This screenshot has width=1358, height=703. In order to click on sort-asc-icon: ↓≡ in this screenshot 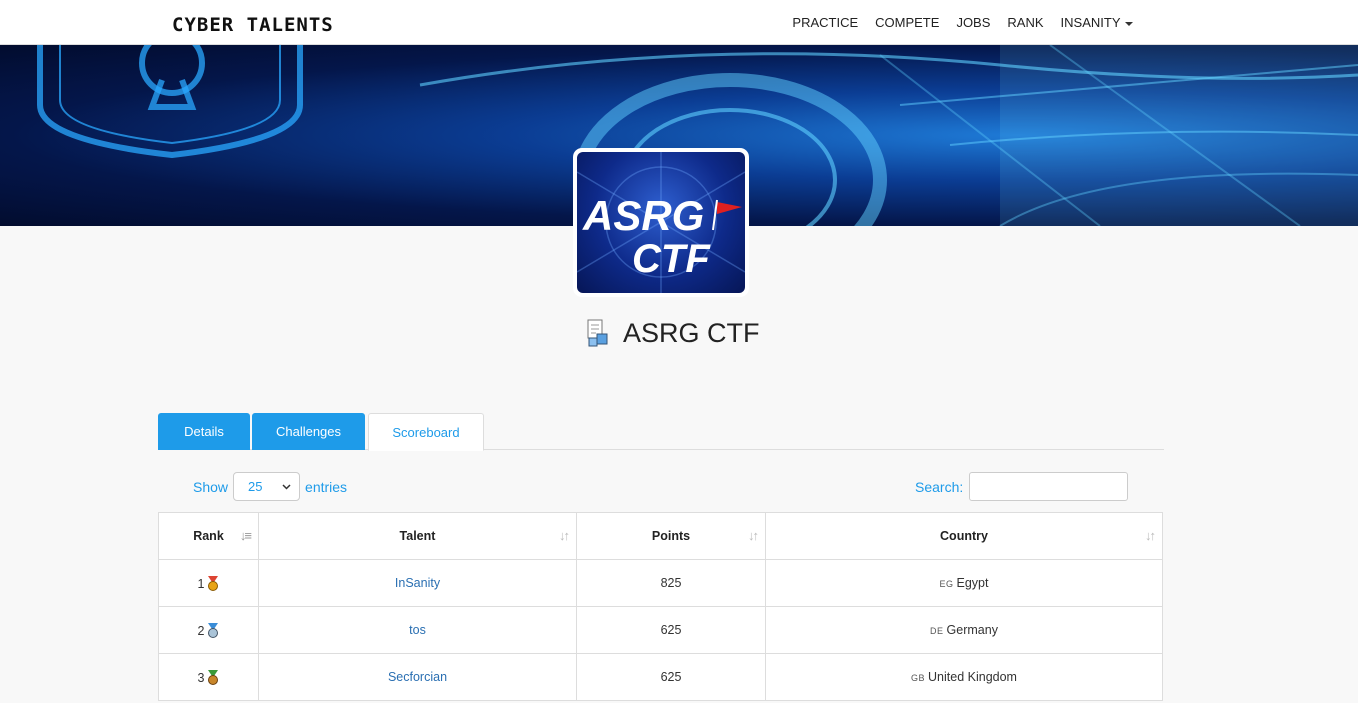, I will do `click(245, 535)`.